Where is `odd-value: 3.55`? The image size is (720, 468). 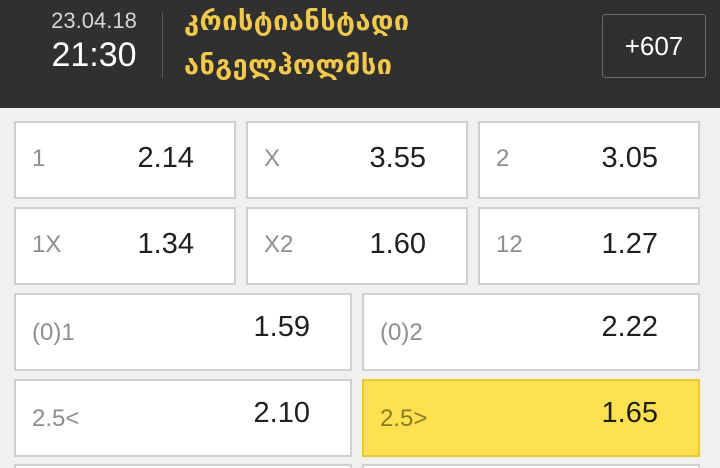 odd-value: 3.55 is located at coordinates (397, 158).